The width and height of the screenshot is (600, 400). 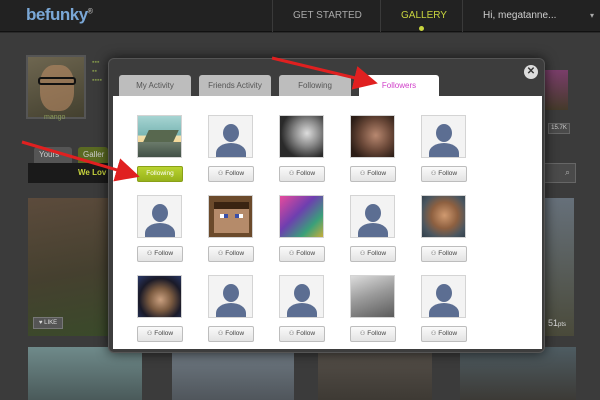 I want to click on nav-gallery: GALLERY, so click(x=421, y=16).